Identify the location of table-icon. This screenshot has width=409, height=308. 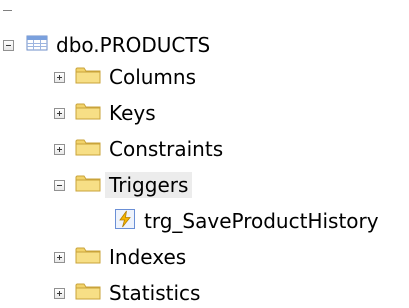
(37, 45).